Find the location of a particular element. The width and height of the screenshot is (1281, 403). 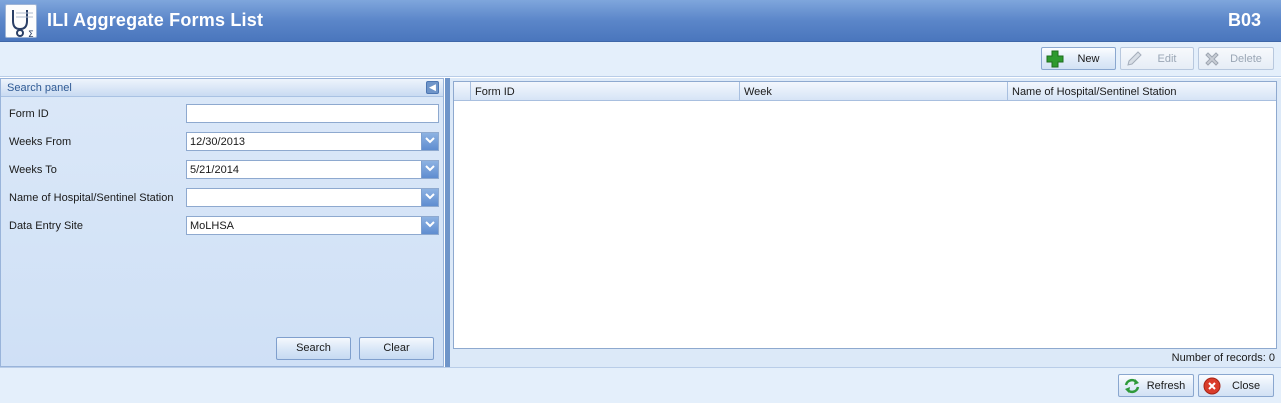

row-selector-header is located at coordinates (462, 91).